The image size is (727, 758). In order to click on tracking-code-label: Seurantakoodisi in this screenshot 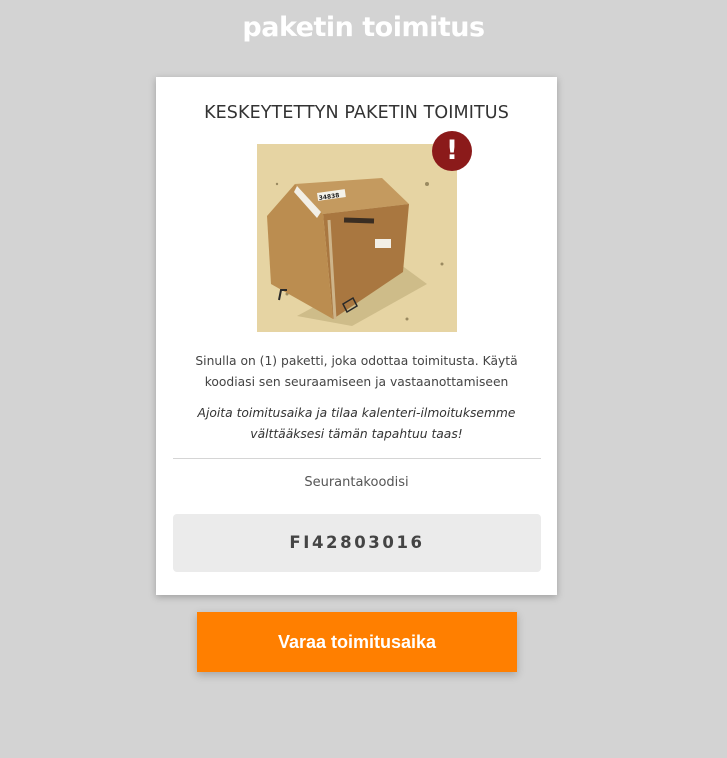, I will do `click(356, 482)`.